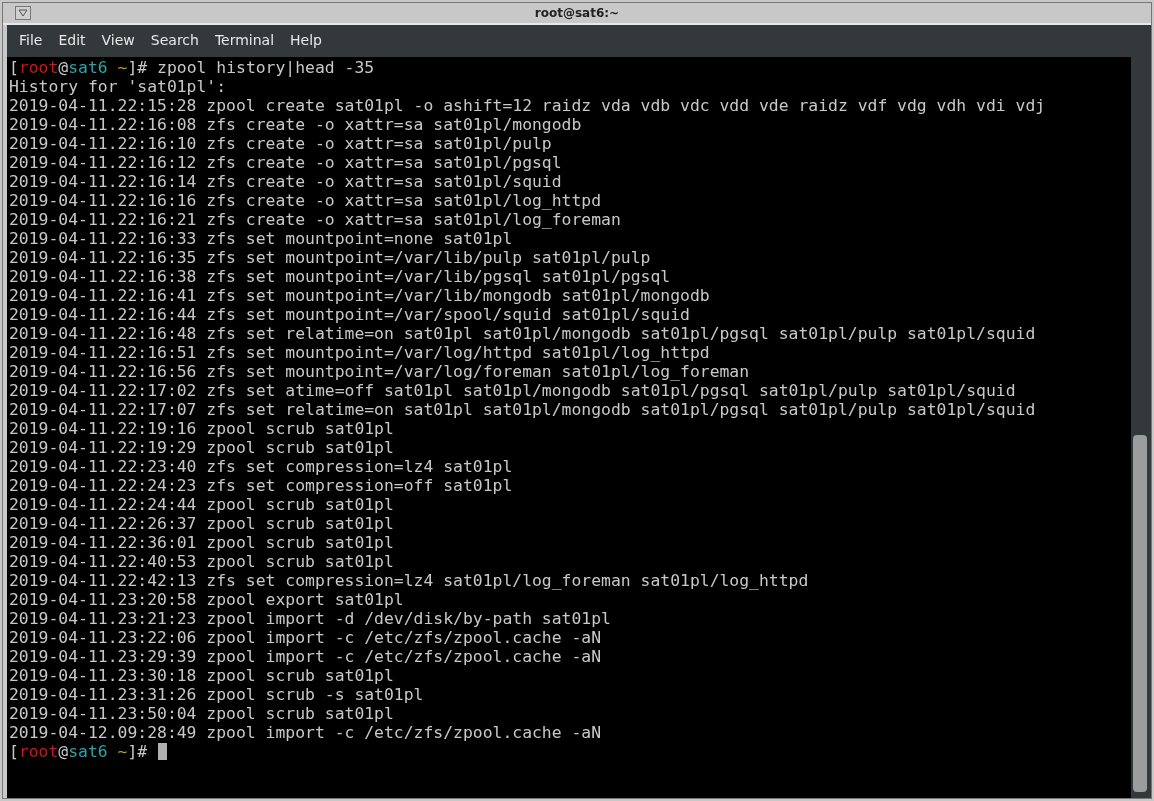 Image resolution: width=1154 pixels, height=801 pixels. I want to click on prompt-line: [root@sat6 ~]#, so click(78, 751).